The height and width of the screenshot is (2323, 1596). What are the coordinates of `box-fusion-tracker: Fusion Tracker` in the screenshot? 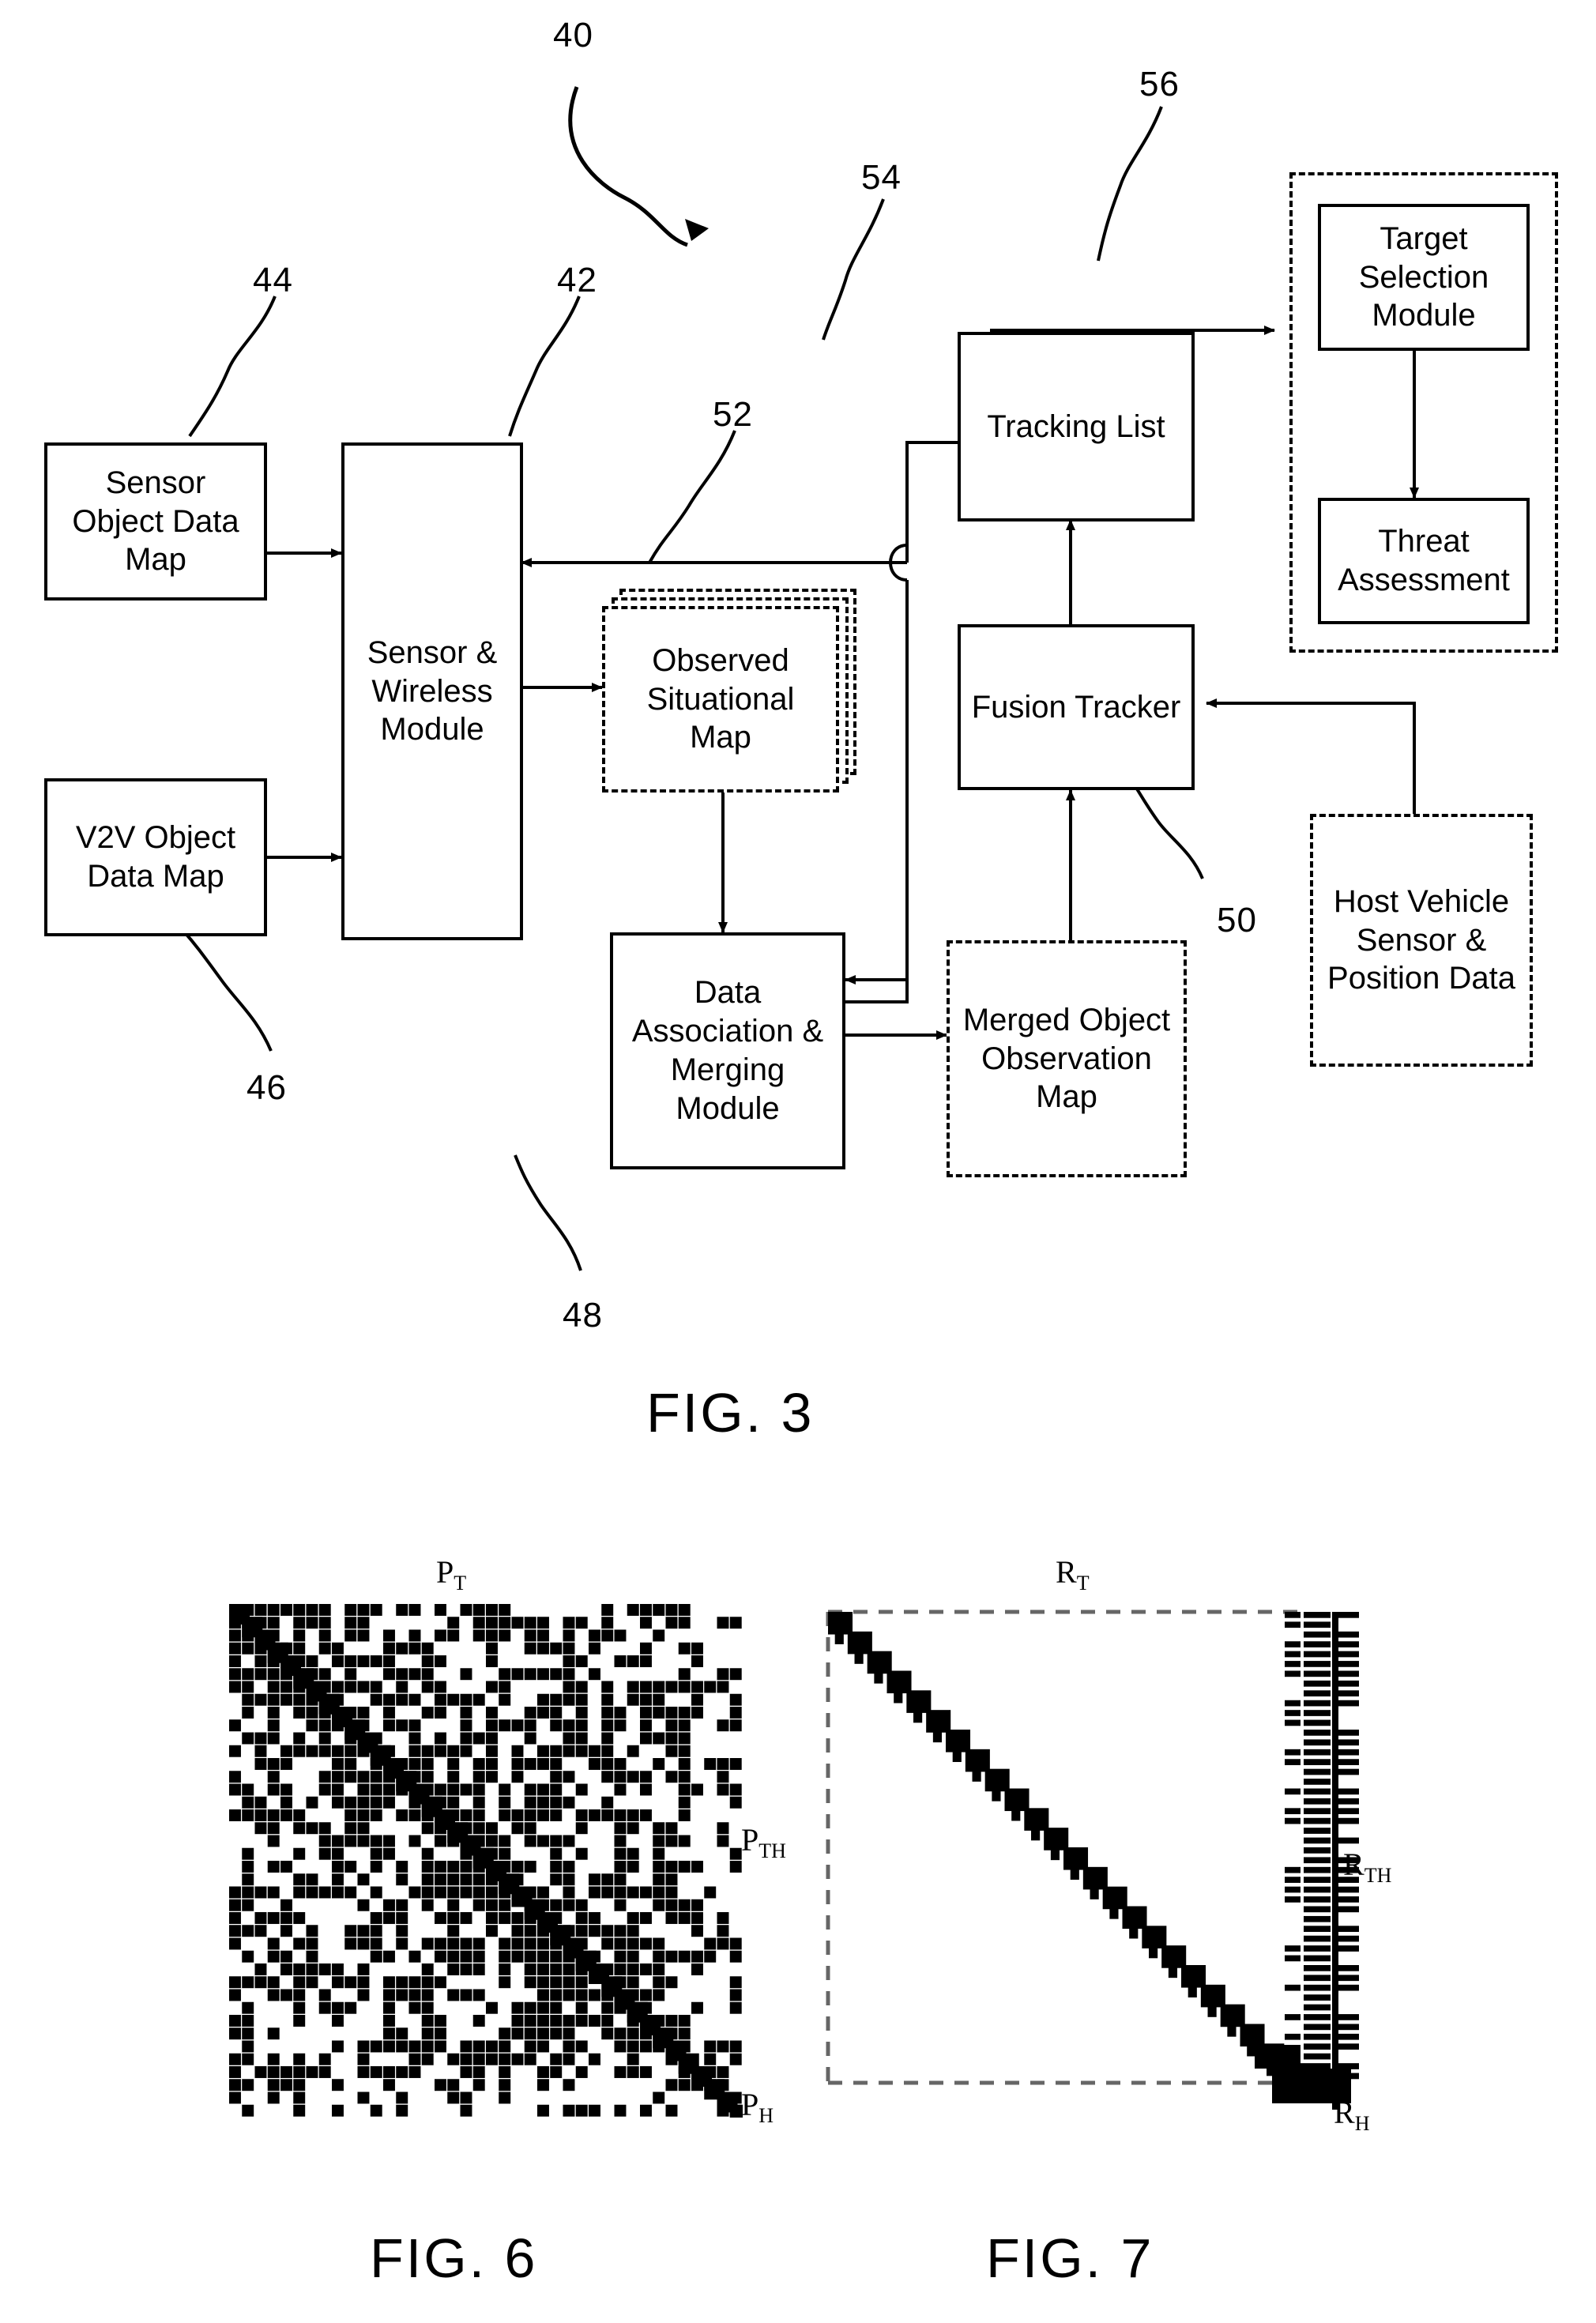 It's located at (1077, 707).